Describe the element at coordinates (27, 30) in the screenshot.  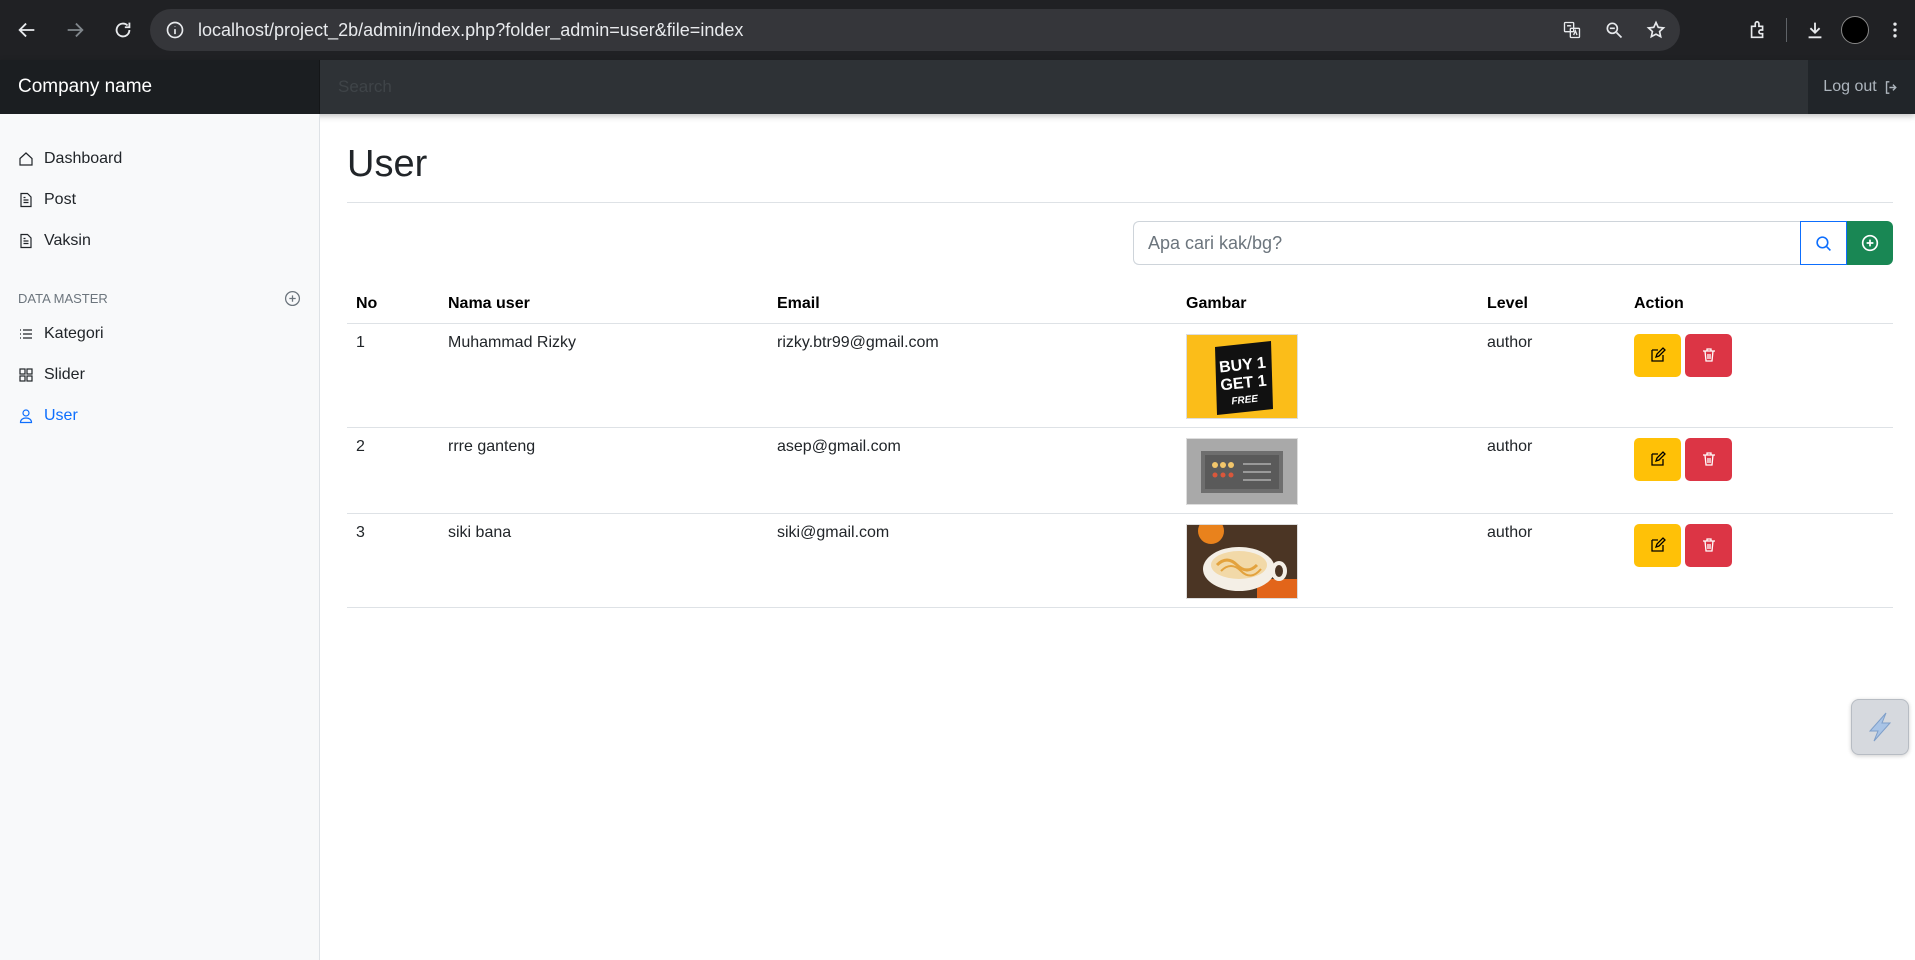
I see `back-button` at that location.